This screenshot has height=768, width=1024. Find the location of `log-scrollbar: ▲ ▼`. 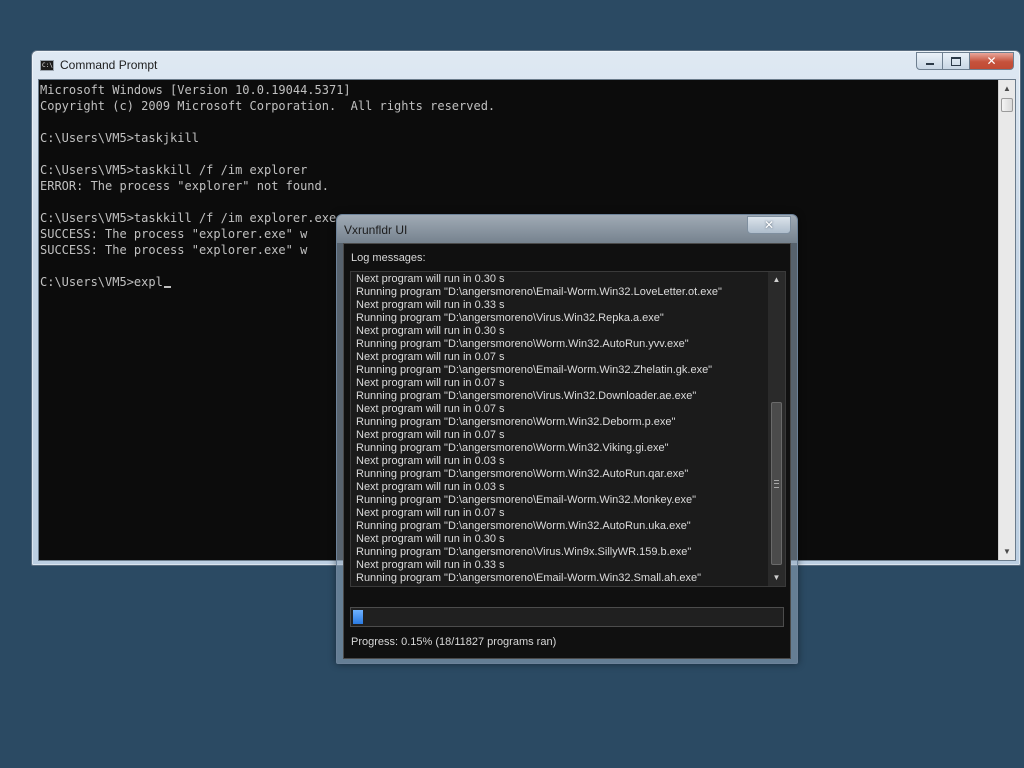

log-scrollbar: ▲ ▼ is located at coordinates (776, 429).